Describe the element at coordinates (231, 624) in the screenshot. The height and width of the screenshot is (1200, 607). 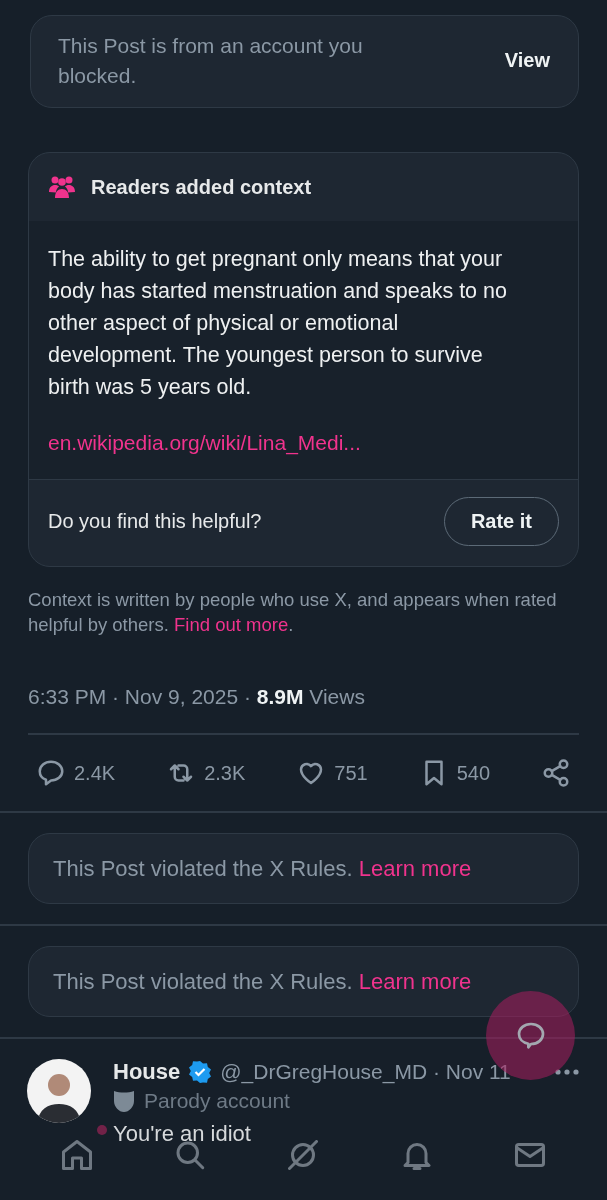
I see `find-out-more-link: Find out more` at that location.